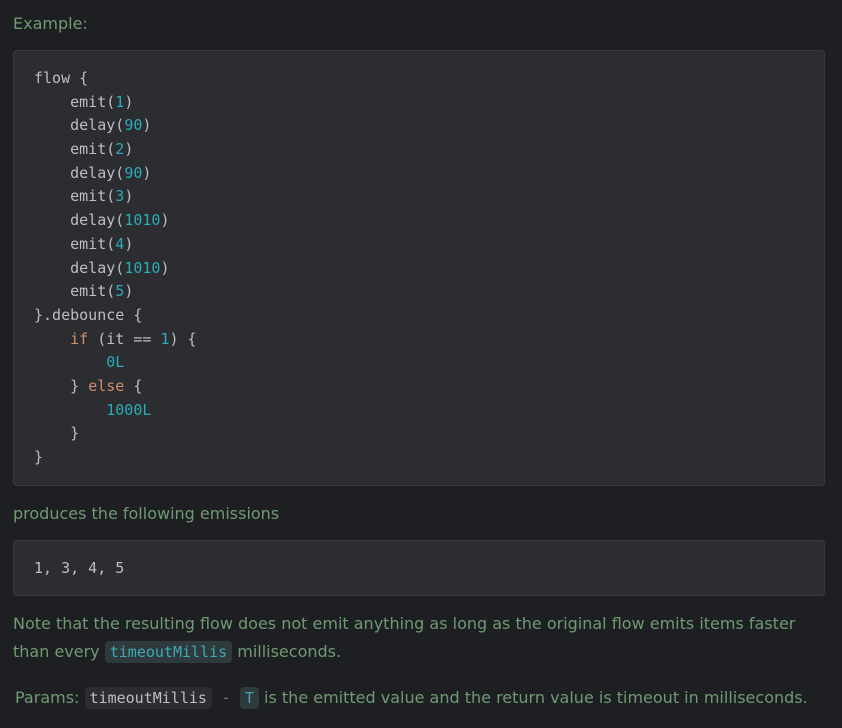 The height and width of the screenshot is (728, 842). I want to click on code-line: 1000L, so click(115, 411).